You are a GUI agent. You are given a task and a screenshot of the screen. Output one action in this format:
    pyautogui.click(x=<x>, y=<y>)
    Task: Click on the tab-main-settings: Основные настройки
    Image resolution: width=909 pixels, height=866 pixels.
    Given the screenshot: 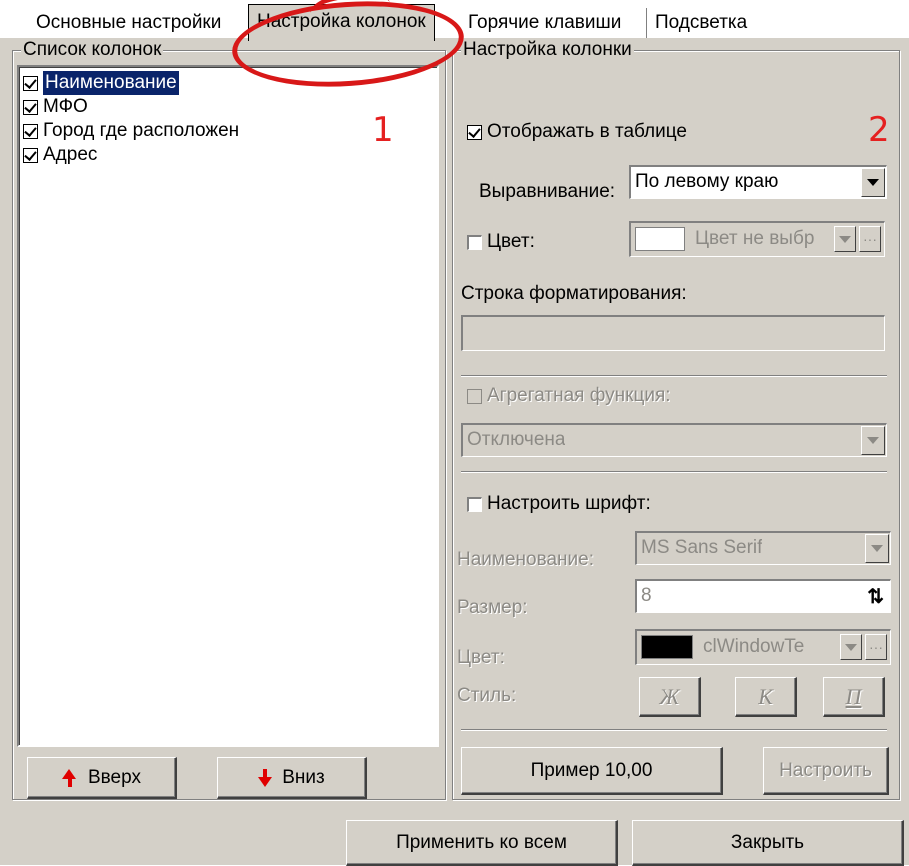 What is the action you would take?
    pyautogui.click(x=128, y=23)
    